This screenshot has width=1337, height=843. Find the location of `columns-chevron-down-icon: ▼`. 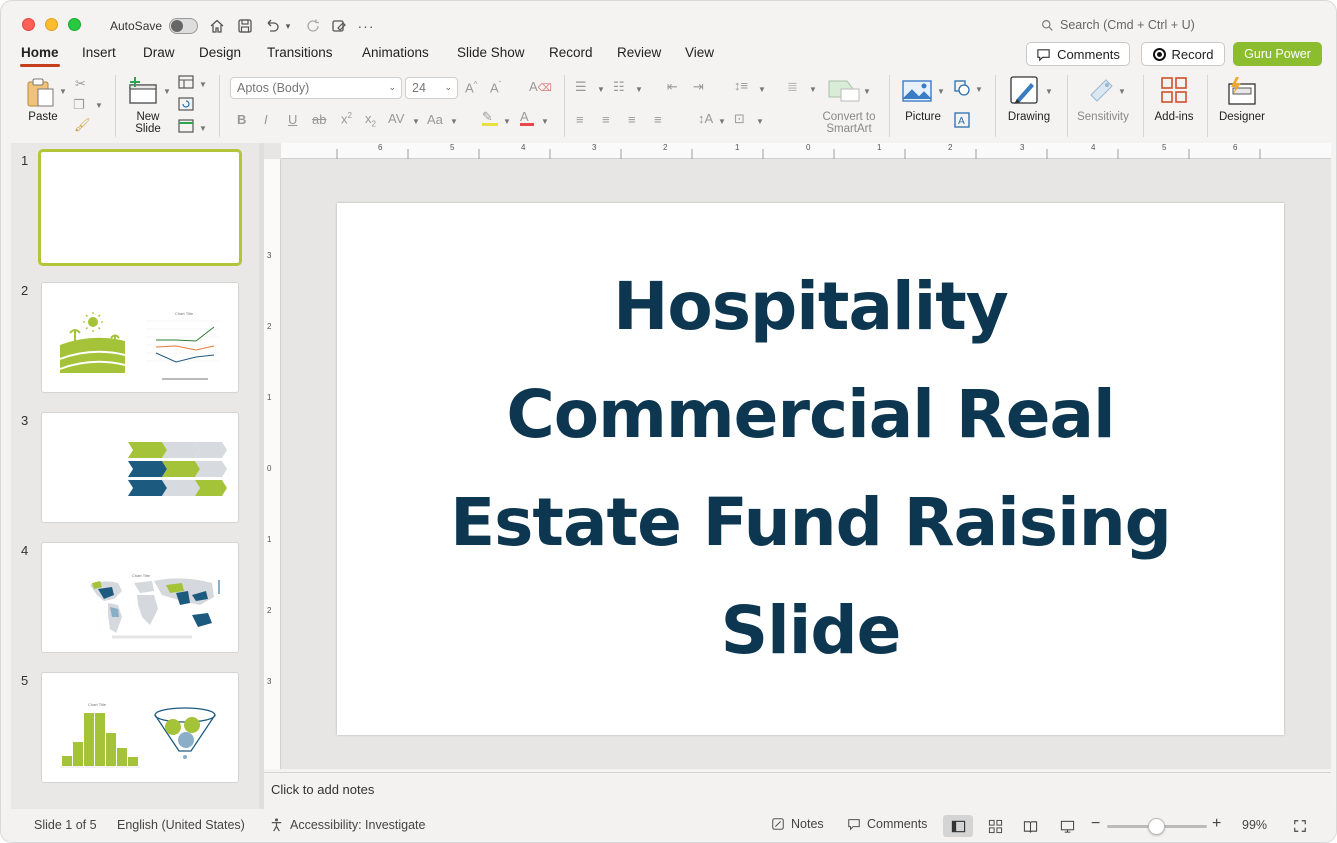

columns-chevron-down-icon: ▼ is located at coordinates (813, 89).